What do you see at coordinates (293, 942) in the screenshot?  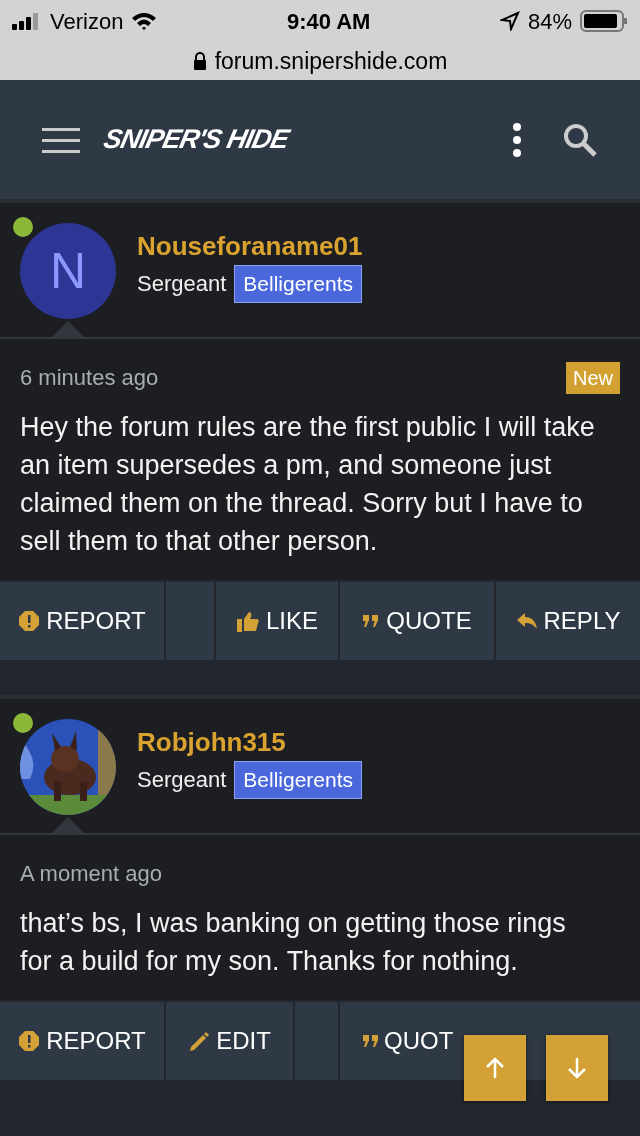 I see `post-body: that’s bs, I was banking on getting those rings for a build for my son. Thanks for nothing.` at bounding box center [293, 942].